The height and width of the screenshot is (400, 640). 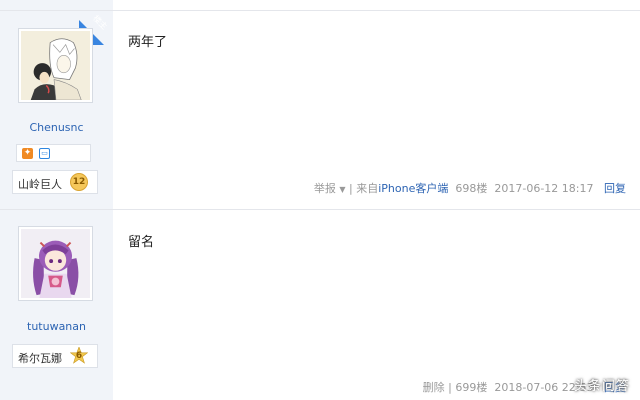 I want to click on floor-number: | 699楼, so click(x=468, y=387).